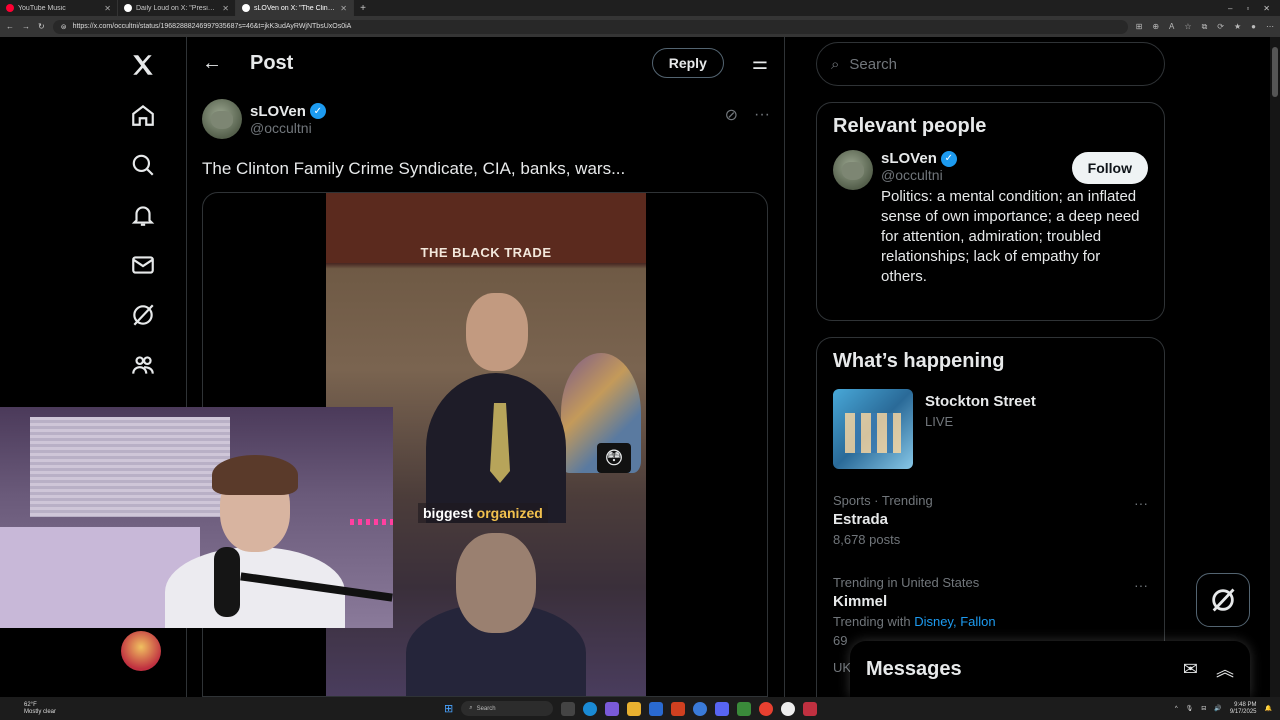  I want to click on volume-icon: 🔊, so click(1217, 708).